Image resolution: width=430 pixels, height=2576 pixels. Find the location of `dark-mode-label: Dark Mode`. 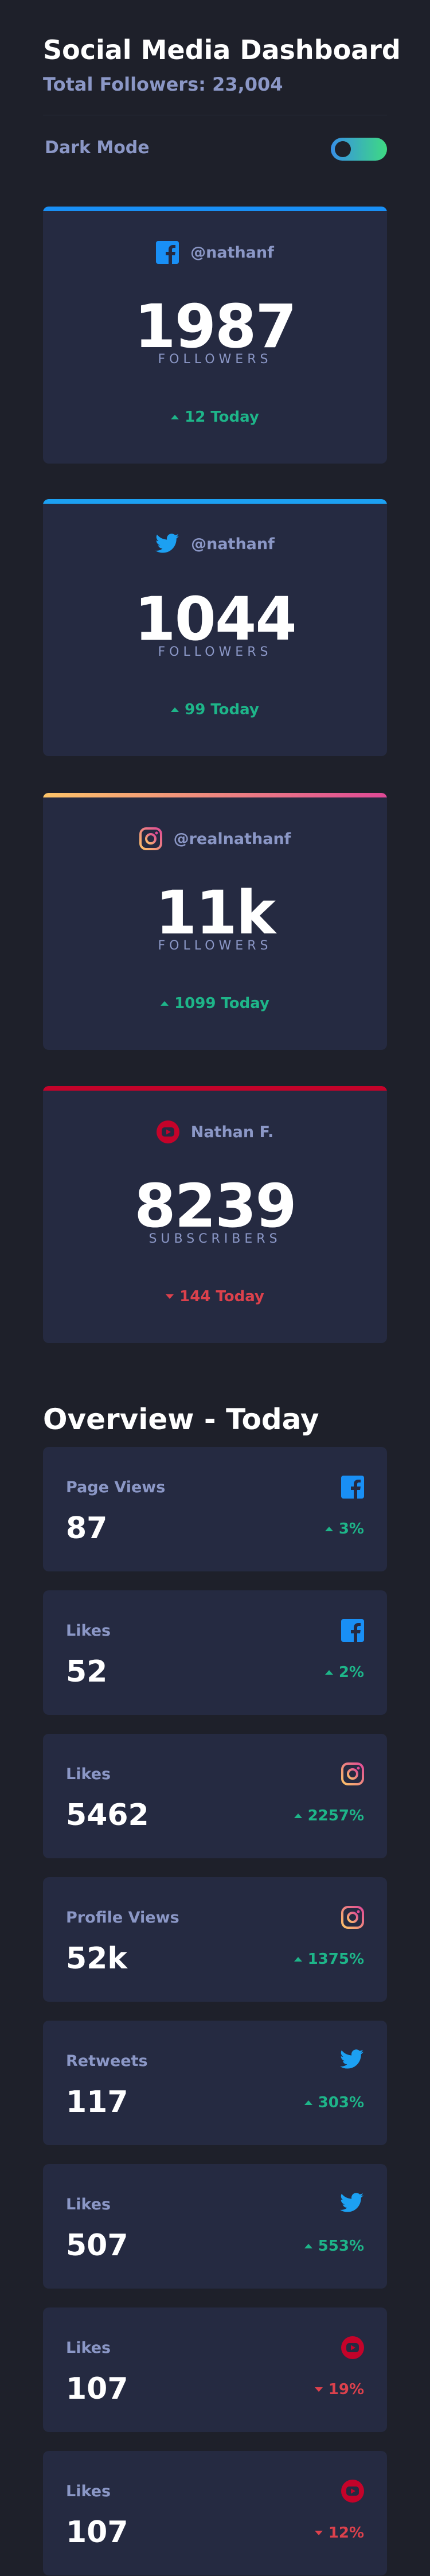

dark-mode-label: Dark Mode is located at coordinates (97, 148).